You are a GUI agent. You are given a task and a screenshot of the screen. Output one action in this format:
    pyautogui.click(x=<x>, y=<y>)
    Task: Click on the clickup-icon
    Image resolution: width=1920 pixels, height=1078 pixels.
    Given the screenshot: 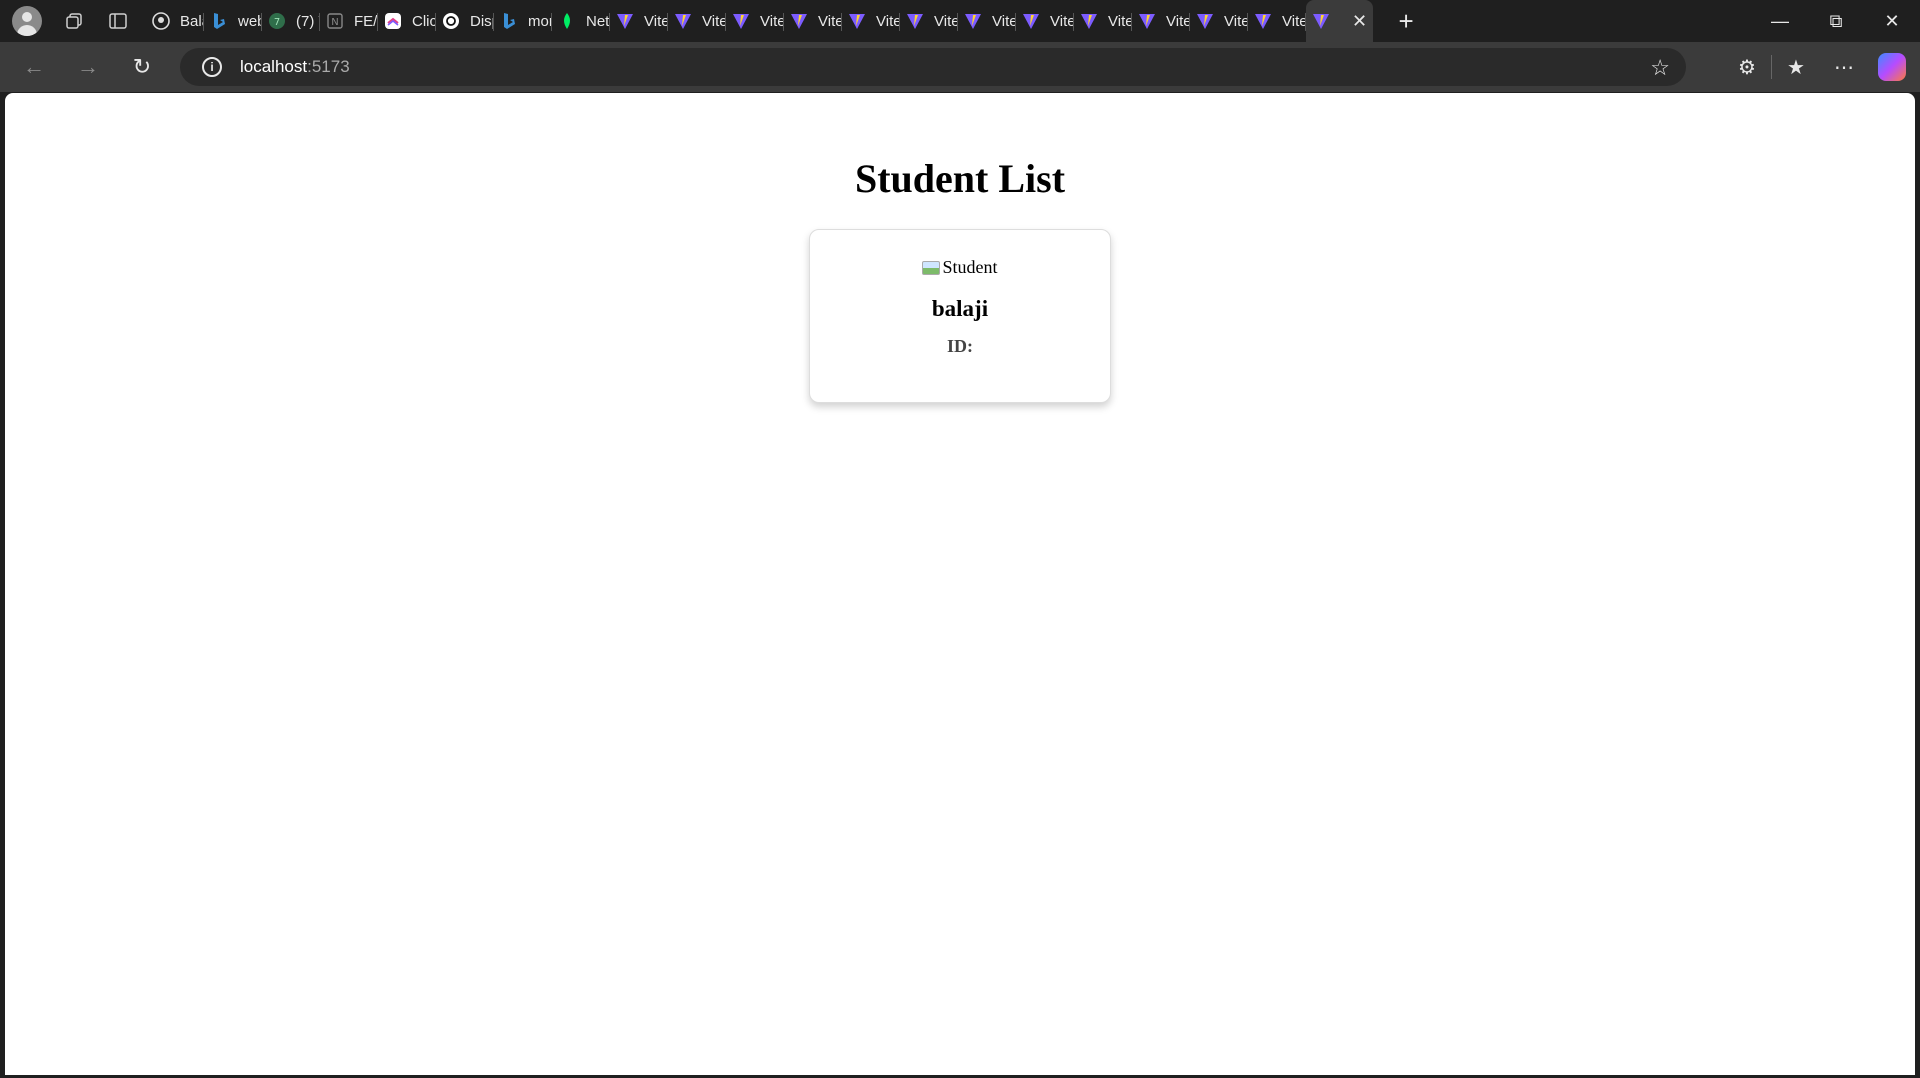 What is the action you would take?
    pyautogui.click(x=393, y=21)
    